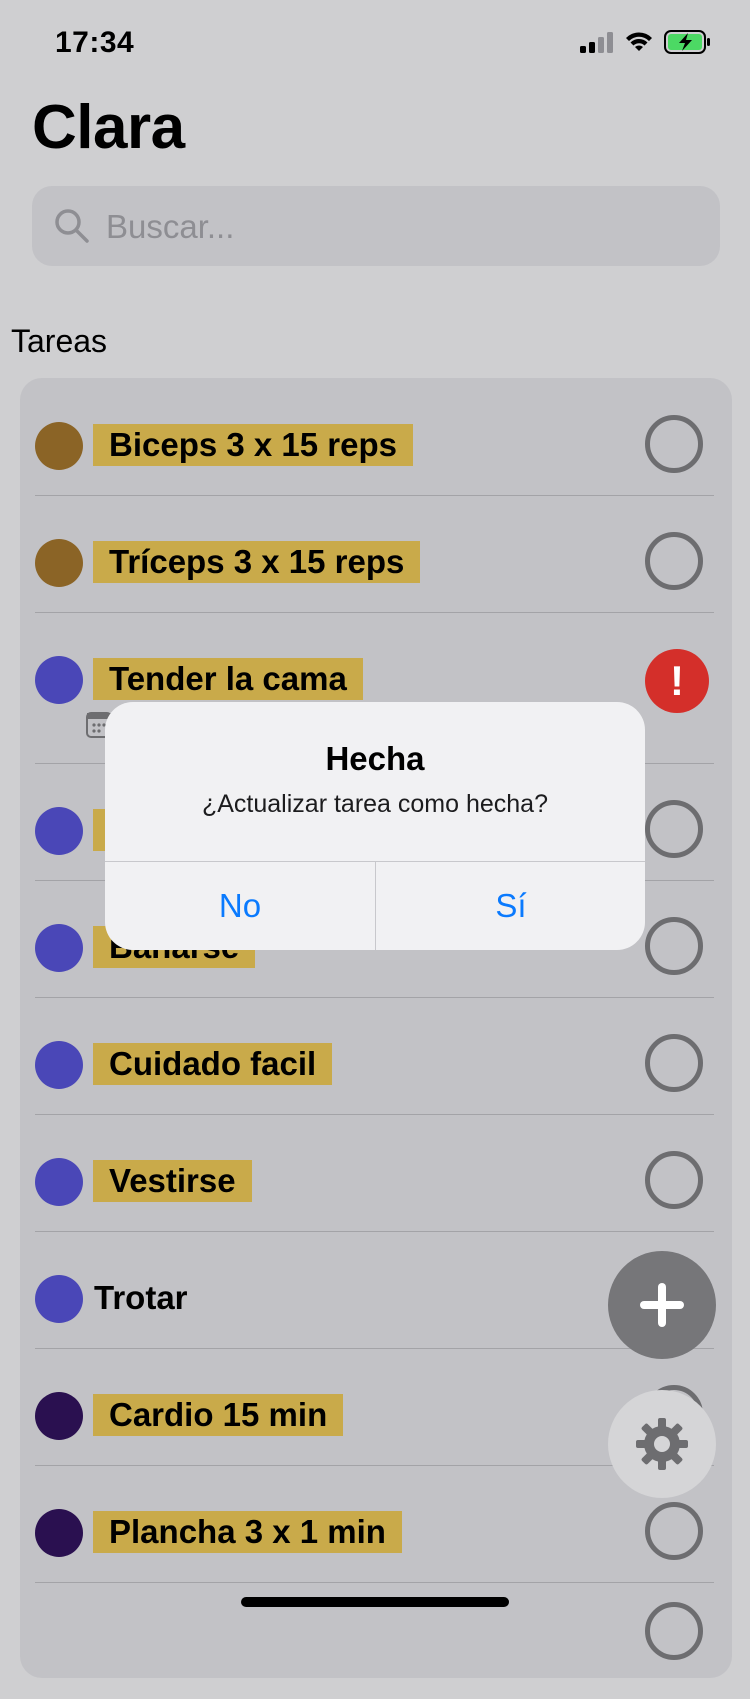  I want to click on task-row: Biceps 3 x 15 reps, so click(376, 436).